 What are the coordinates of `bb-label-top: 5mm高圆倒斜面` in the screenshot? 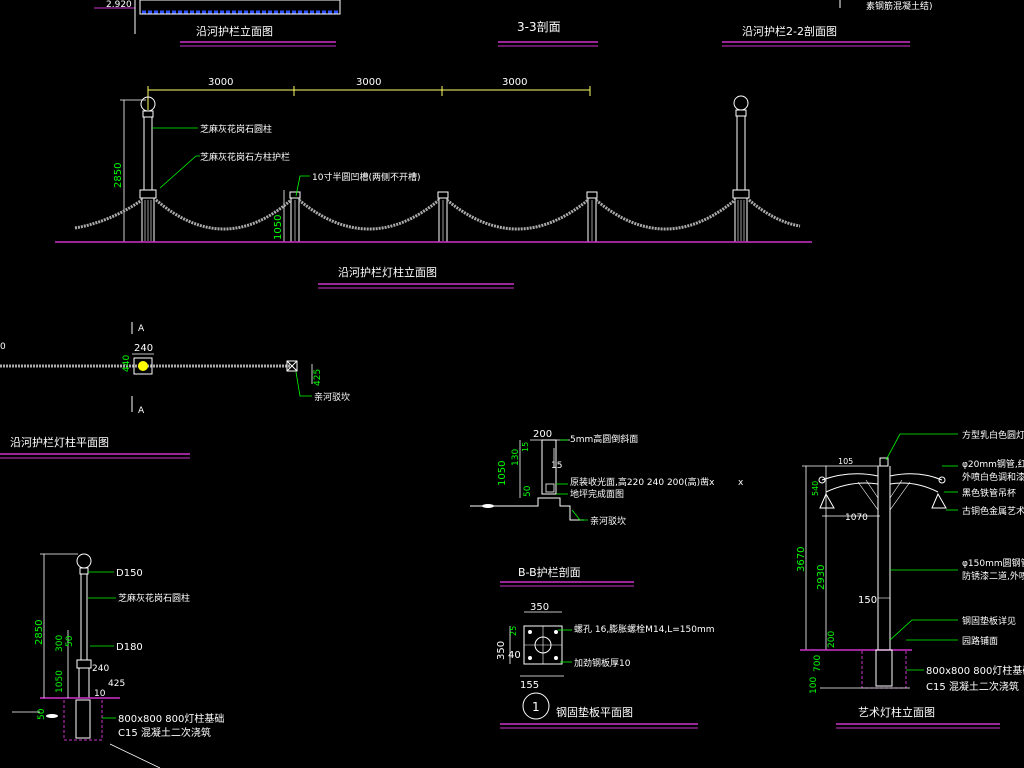 It's located at (604, 439).